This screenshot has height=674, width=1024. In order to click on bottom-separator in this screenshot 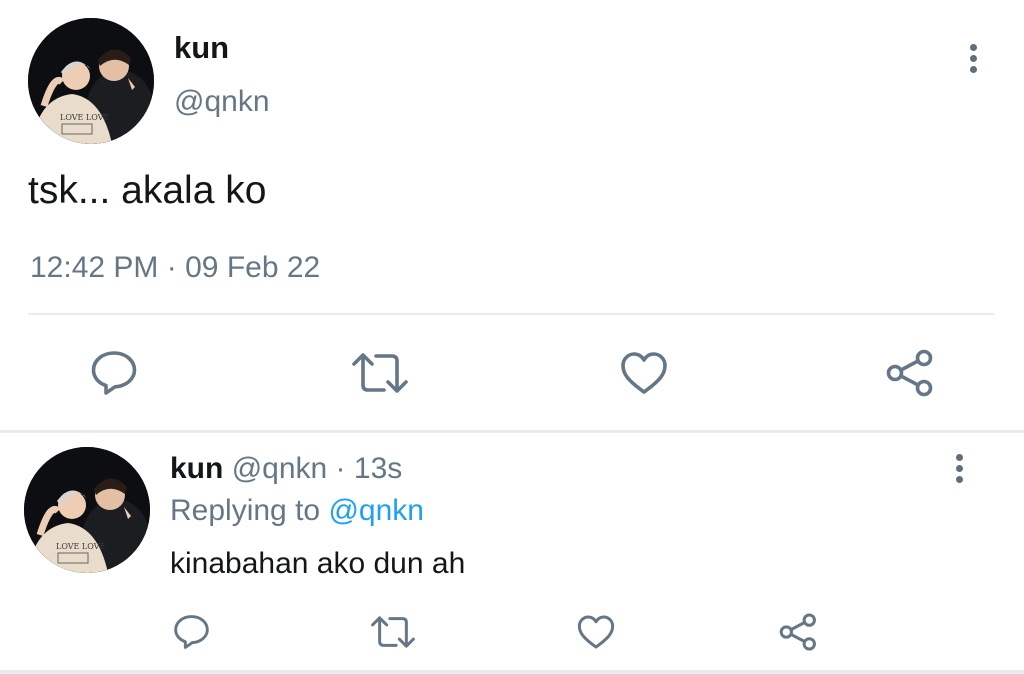, I will do `click(512, 672)`.